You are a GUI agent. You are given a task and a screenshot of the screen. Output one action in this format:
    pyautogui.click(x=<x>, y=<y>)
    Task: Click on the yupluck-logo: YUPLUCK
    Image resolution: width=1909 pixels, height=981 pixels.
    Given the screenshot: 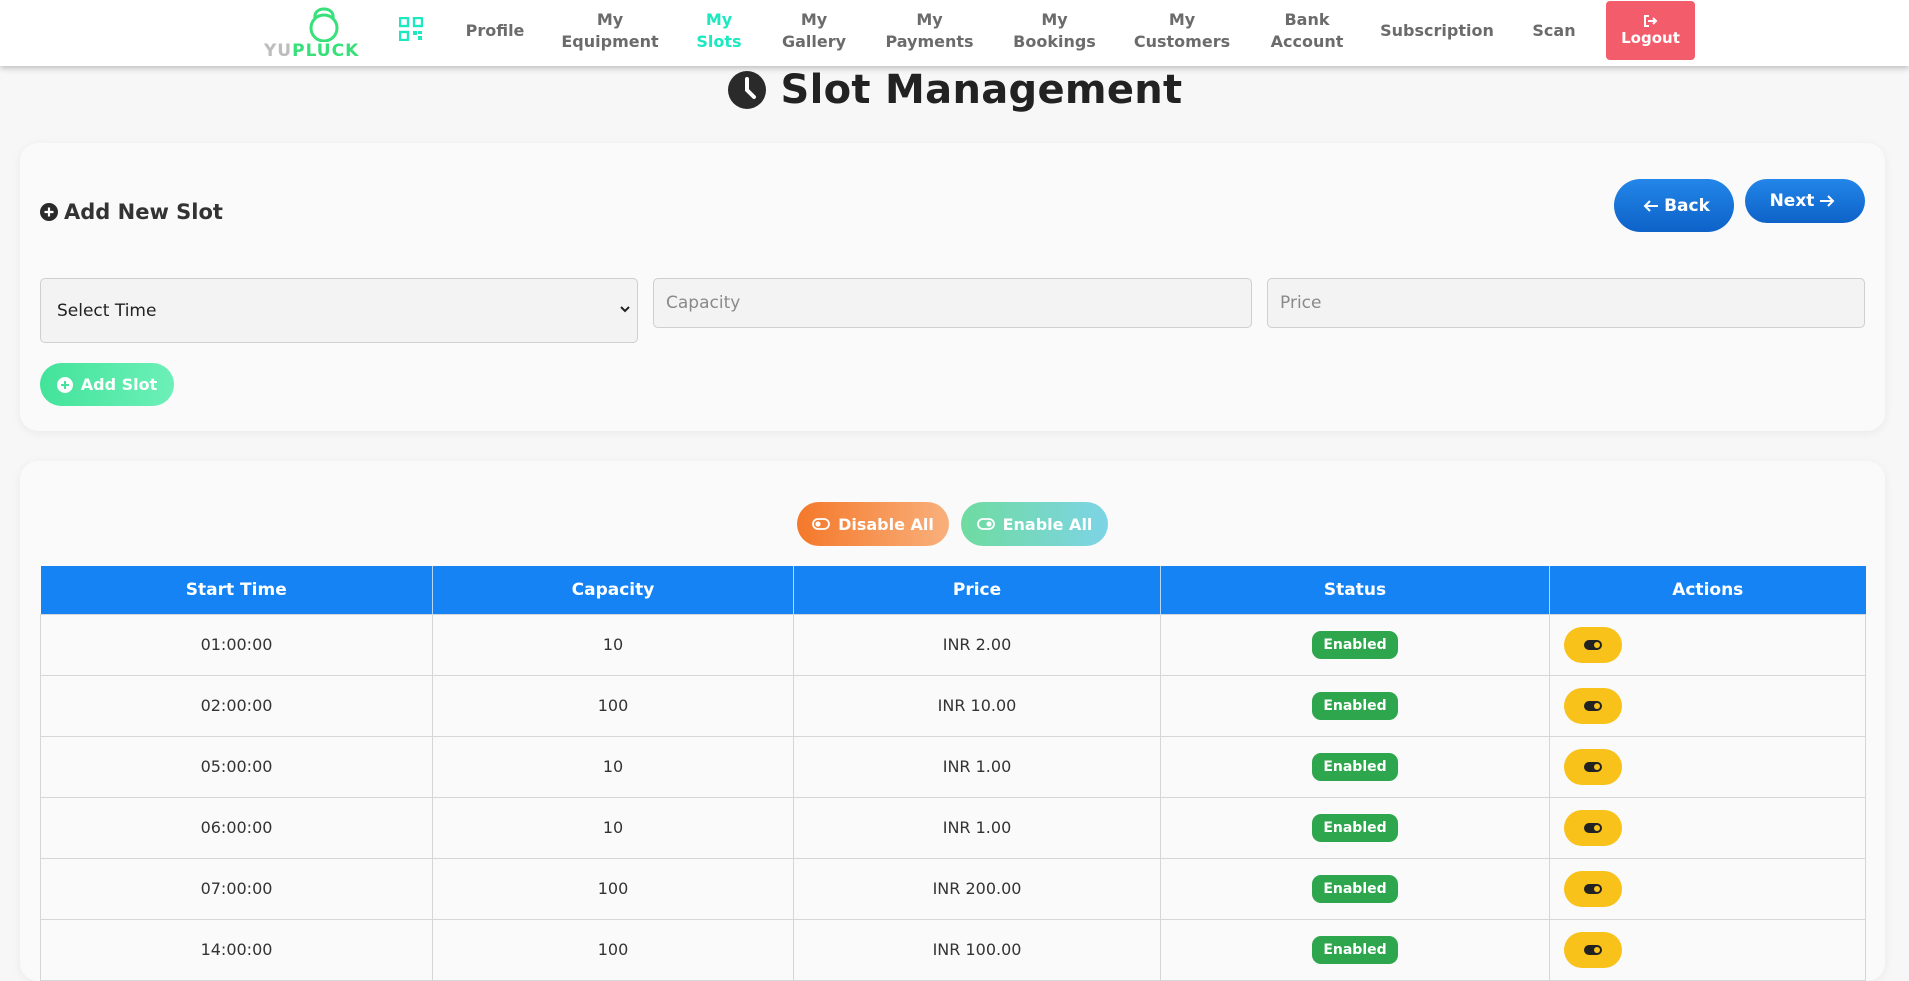 What is the action you would take?
    pyautogui.click(x=324, y=32)
    